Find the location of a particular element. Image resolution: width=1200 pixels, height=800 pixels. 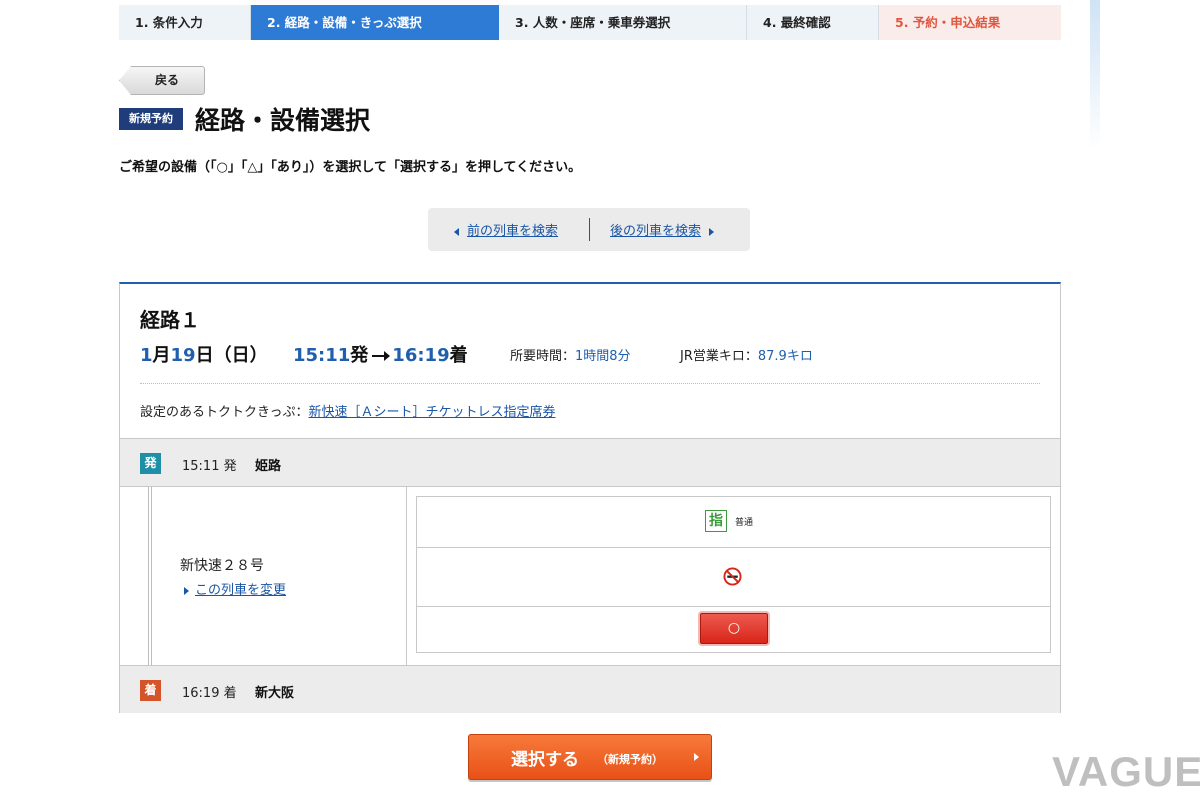

arrival-suffix: 着 is located at coordinates (458, 355).